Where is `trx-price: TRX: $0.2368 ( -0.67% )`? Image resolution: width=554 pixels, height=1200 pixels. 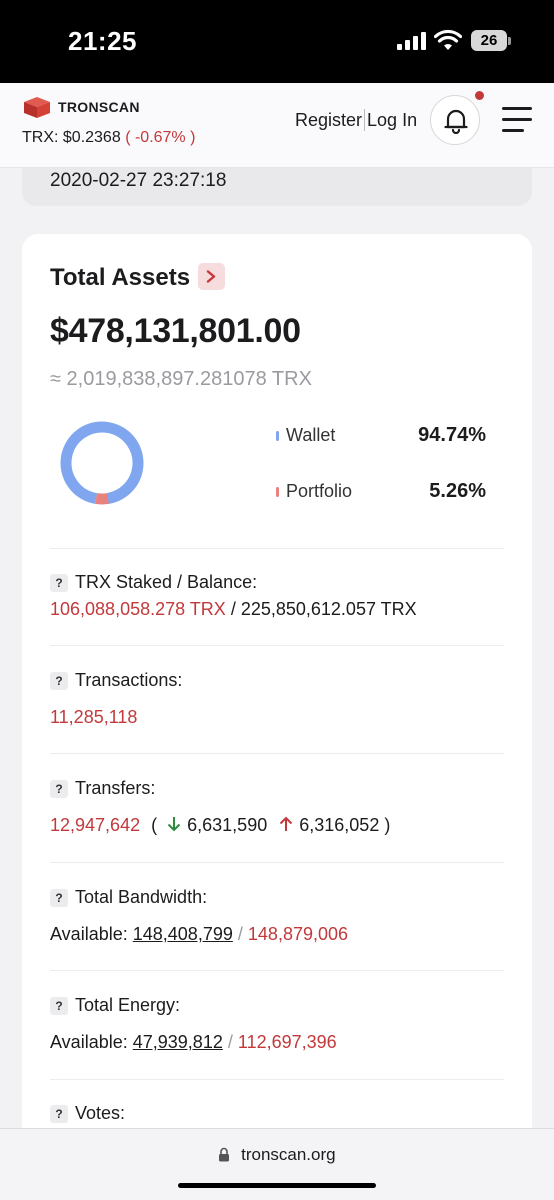 trx-price: TRX: $0.2368 ( -0.67% ) is located at coordinates (108, 138).